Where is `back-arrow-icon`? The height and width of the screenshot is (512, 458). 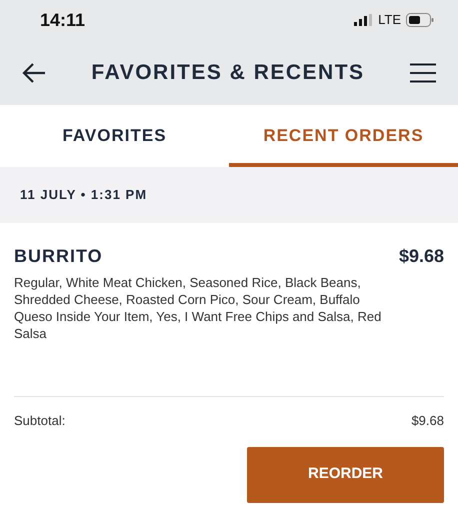 back-arrow-icon is located at coordinates (34, 72).